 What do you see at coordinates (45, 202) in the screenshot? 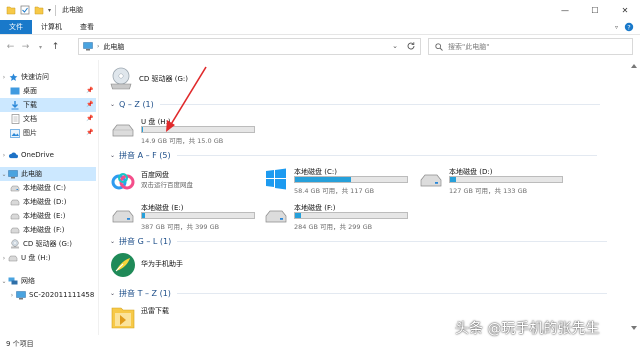
I see `sidebar-item-label: 本地磁盘 (D:)` at bounding box center [45, 202].